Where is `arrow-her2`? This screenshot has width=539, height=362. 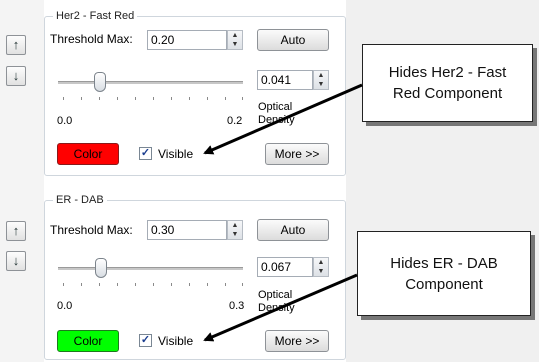 arrow-her2 is located at coordinates (283, 119).